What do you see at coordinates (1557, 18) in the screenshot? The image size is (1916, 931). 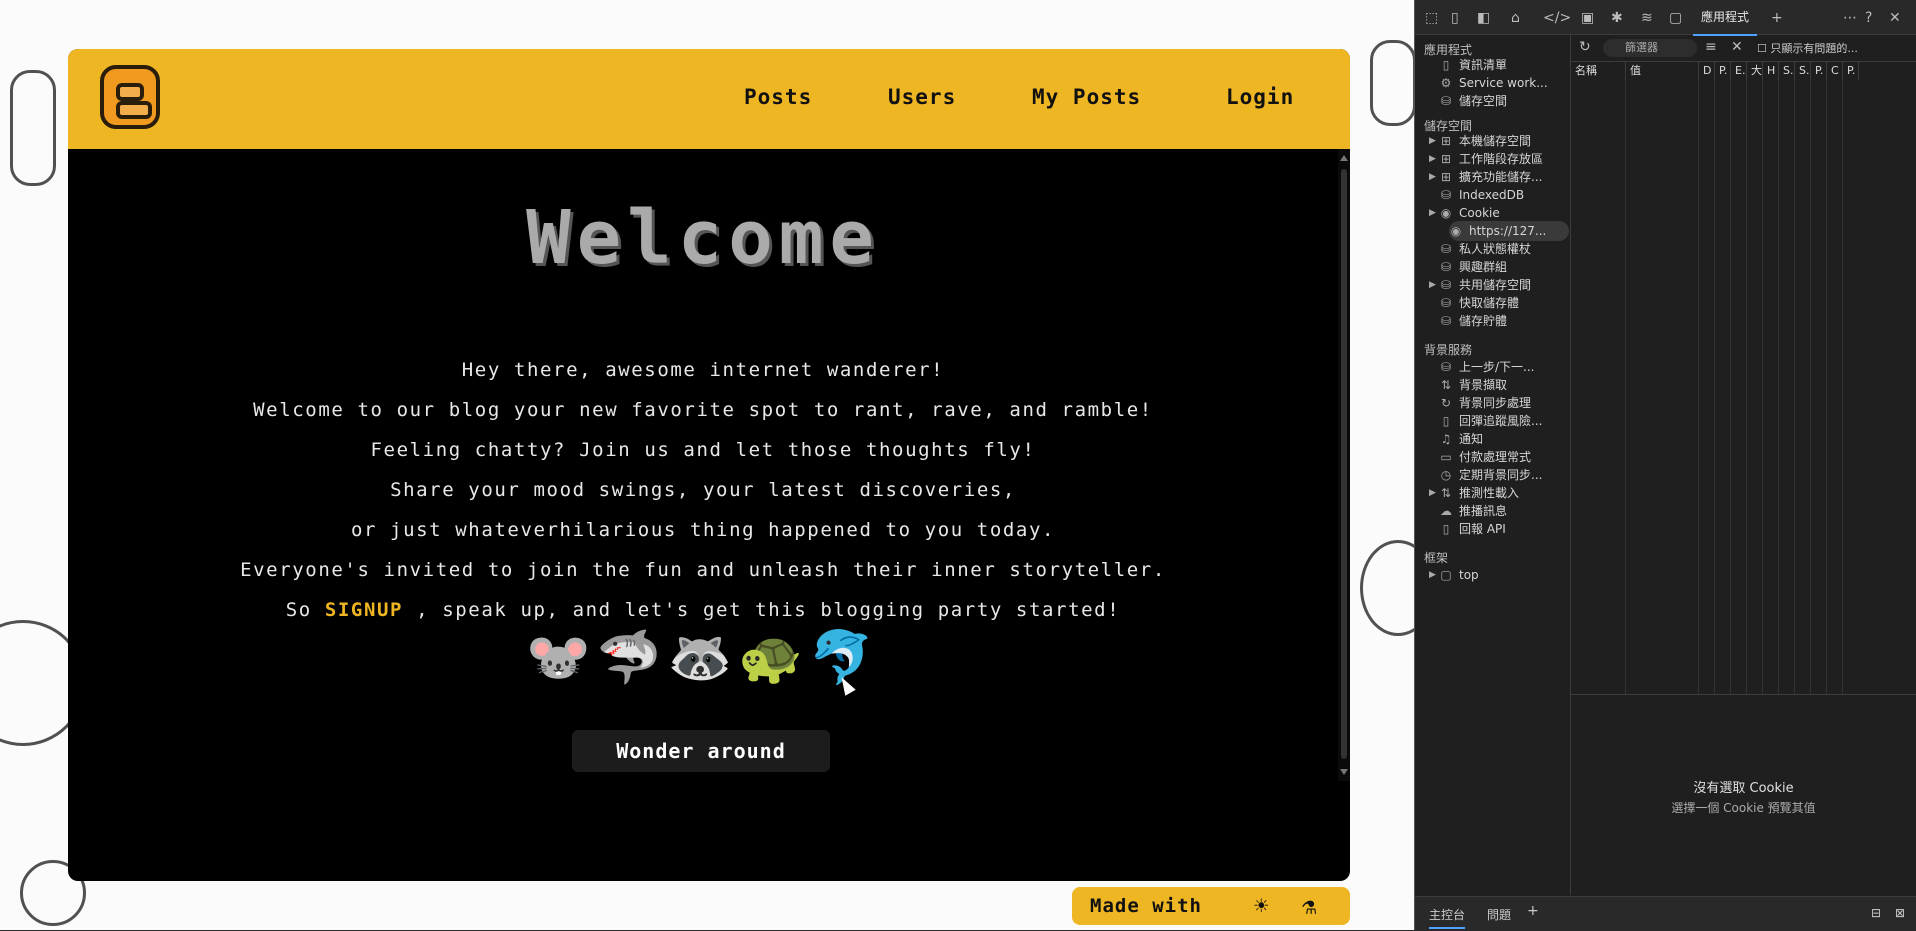 I see `elements-icon: </>` at bounding box center [1557, 18].